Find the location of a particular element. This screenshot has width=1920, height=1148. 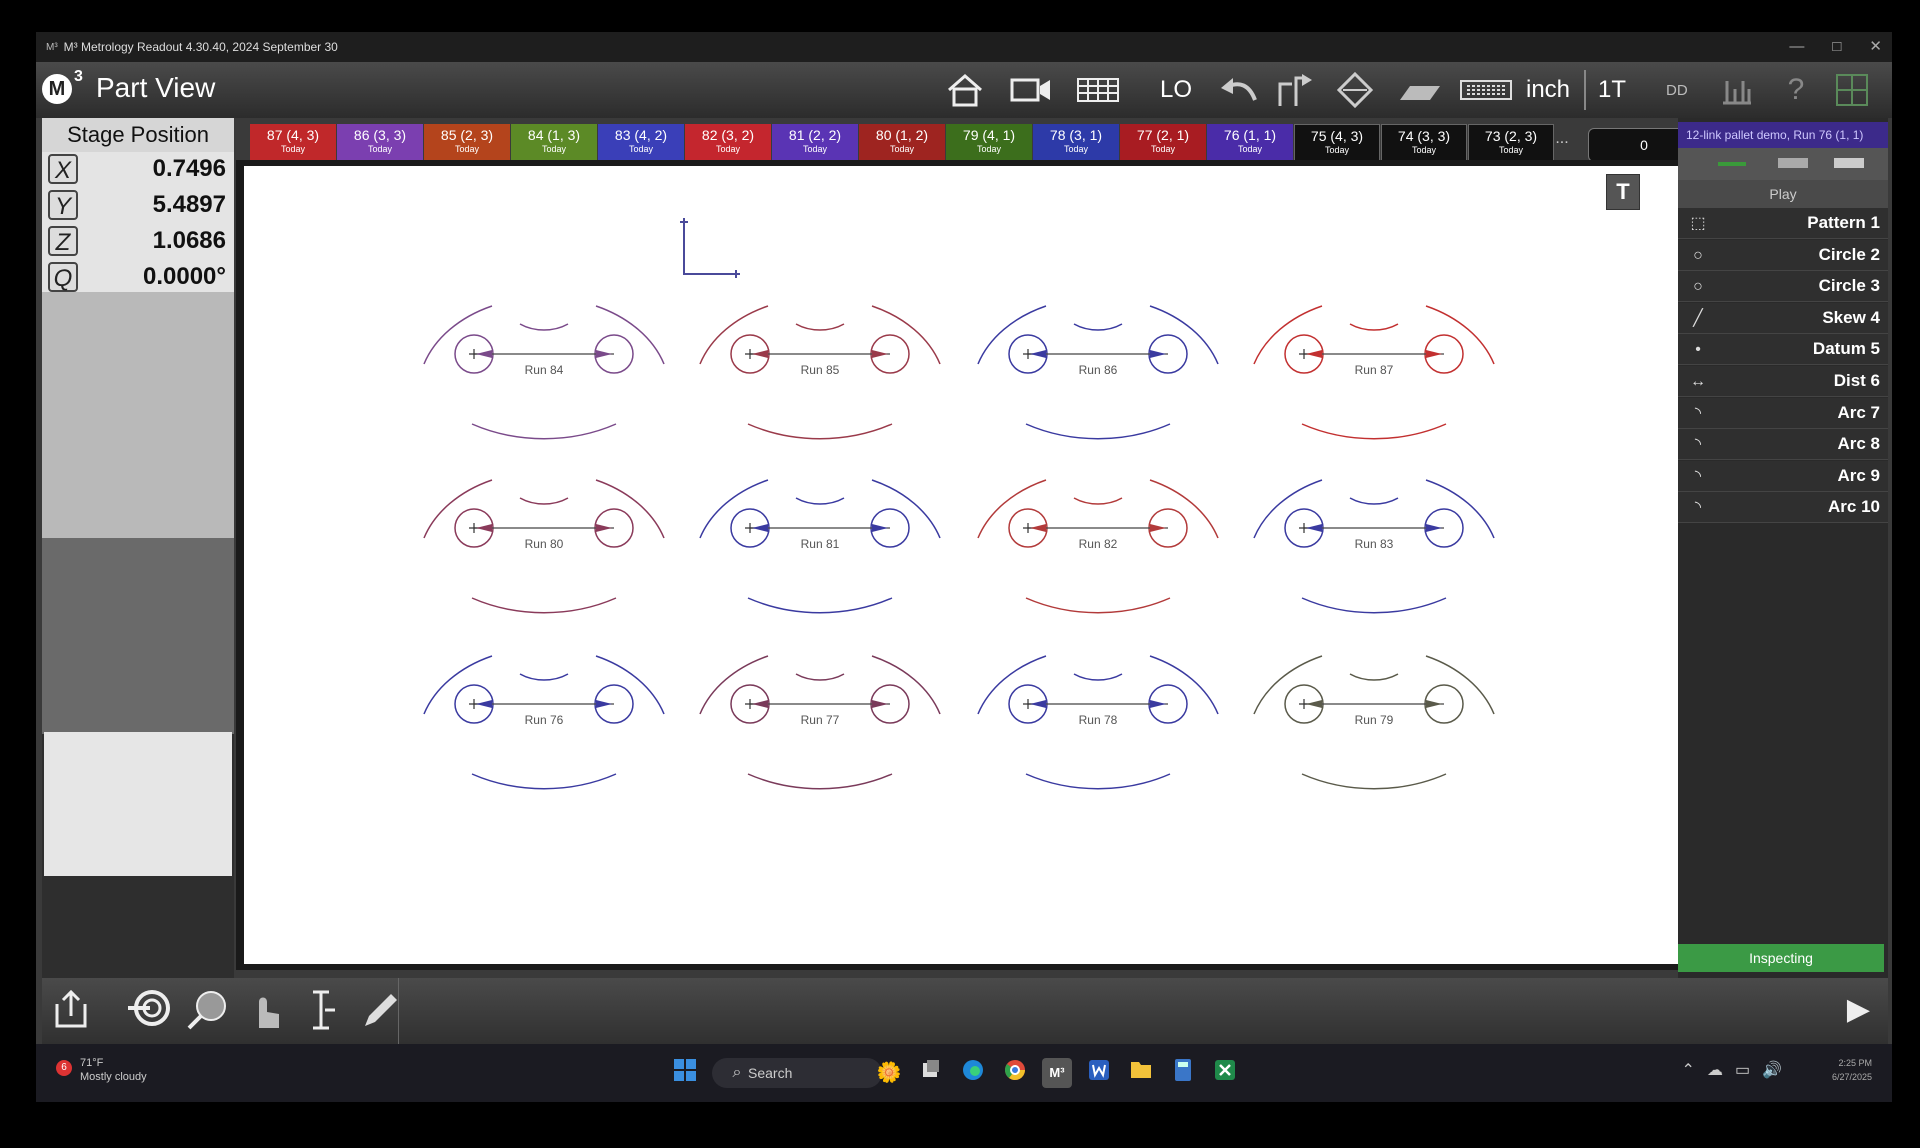

grid-layout-icon is located at coordinates (1852, 90).